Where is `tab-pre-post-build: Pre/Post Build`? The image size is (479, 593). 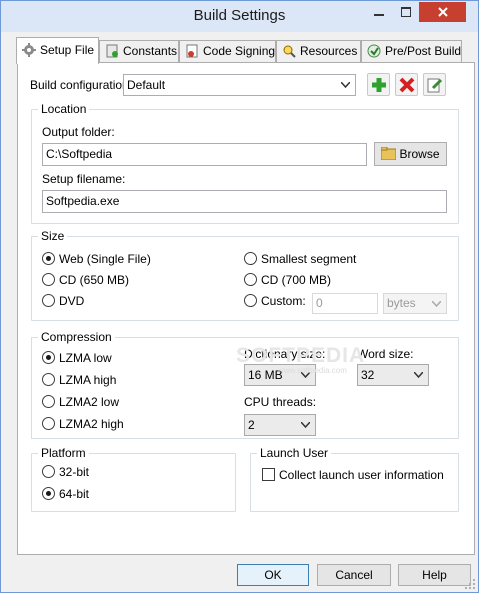
tab-pre-post-build: Pre/Post Build is located at coordinates (411, 51).